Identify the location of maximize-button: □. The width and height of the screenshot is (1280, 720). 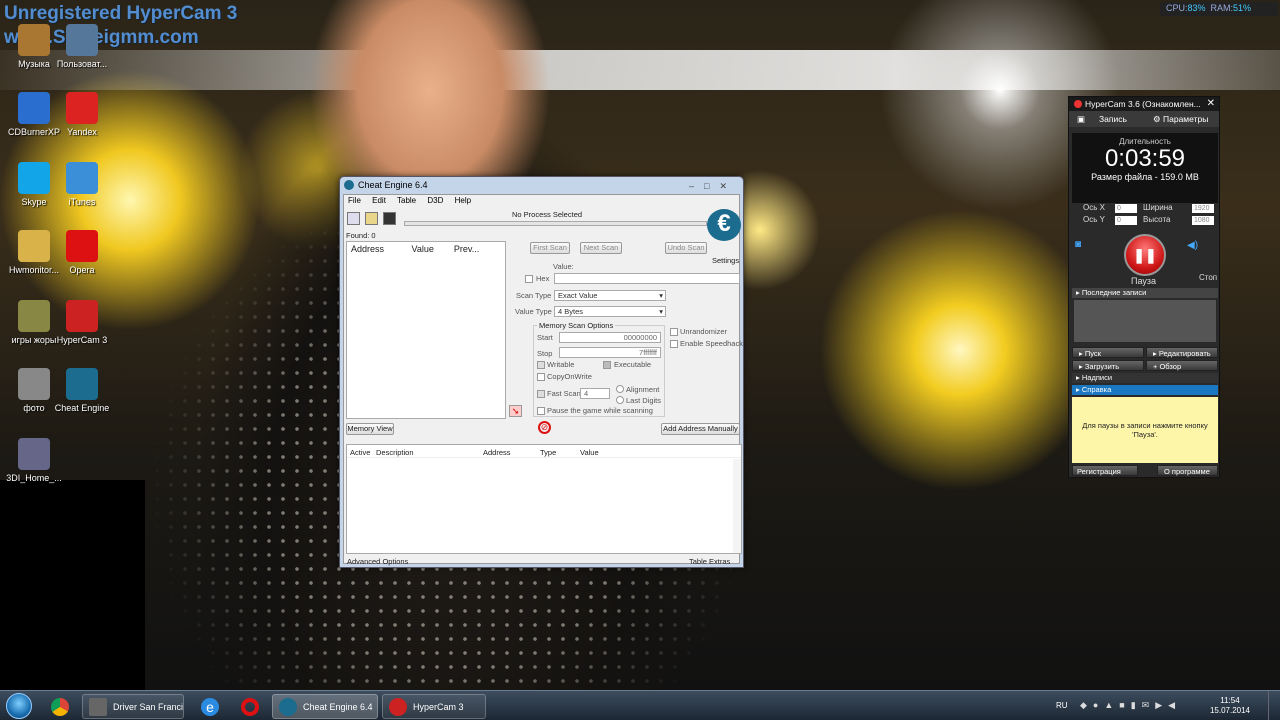
(711, 186).